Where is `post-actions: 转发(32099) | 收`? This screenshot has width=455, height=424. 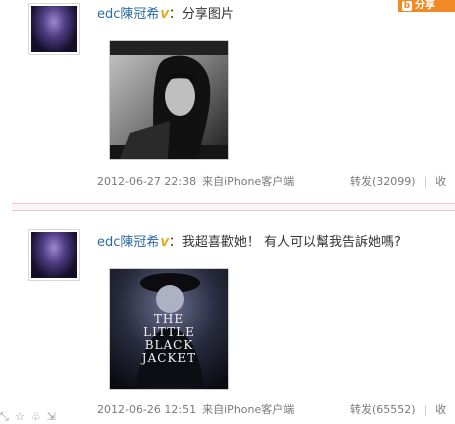 post-actions: 转发(32099) | 收 is located at coordinates (398, 181).